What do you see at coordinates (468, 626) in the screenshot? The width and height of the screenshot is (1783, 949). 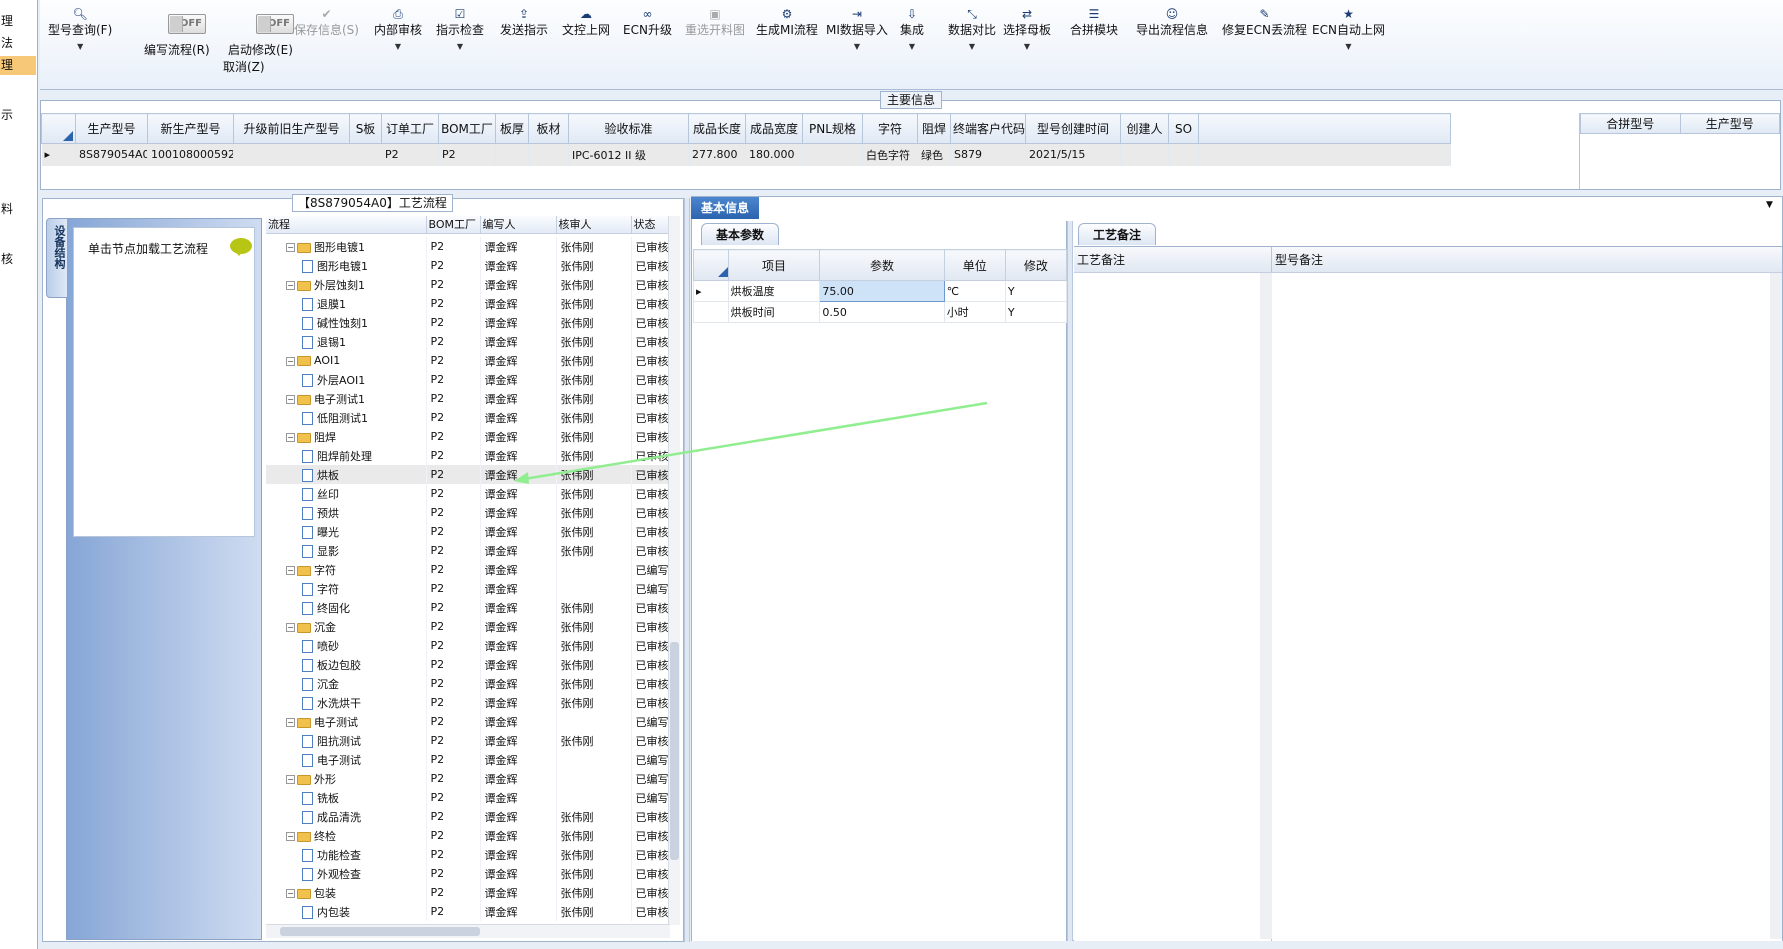 I see `tree-row: − 沉金 P2 谭金辉 张伟刚 已审核` at bounding box center [468, 626].